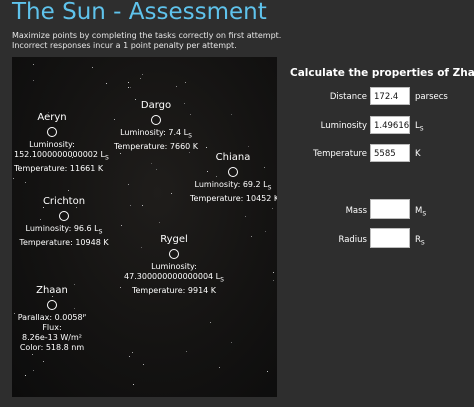 The image size is (474, 407). Describe the element at coordinates (431, 97) in the screenshot. I see `distance-unit: parsecs` at that location.